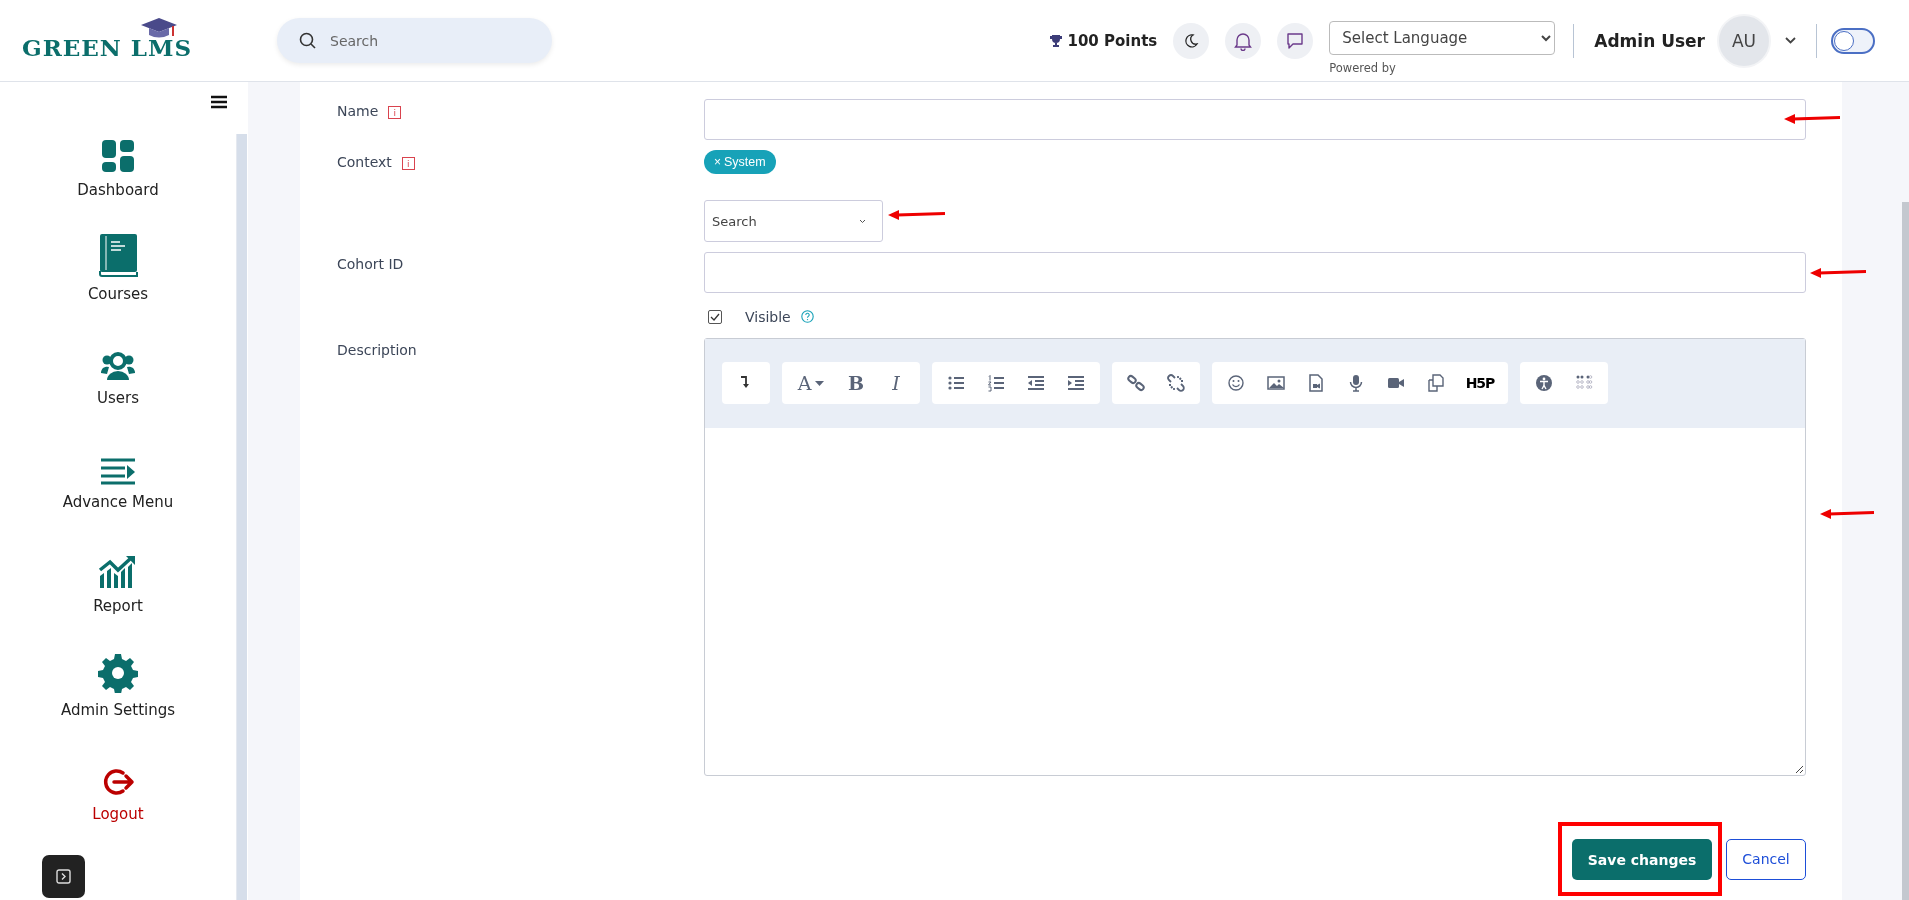 The width and height of the screenshot is (1909, 900). Describe the element at coordinates (159, 27) in the screenshot. I see `graduation-cap-icon` at that location.